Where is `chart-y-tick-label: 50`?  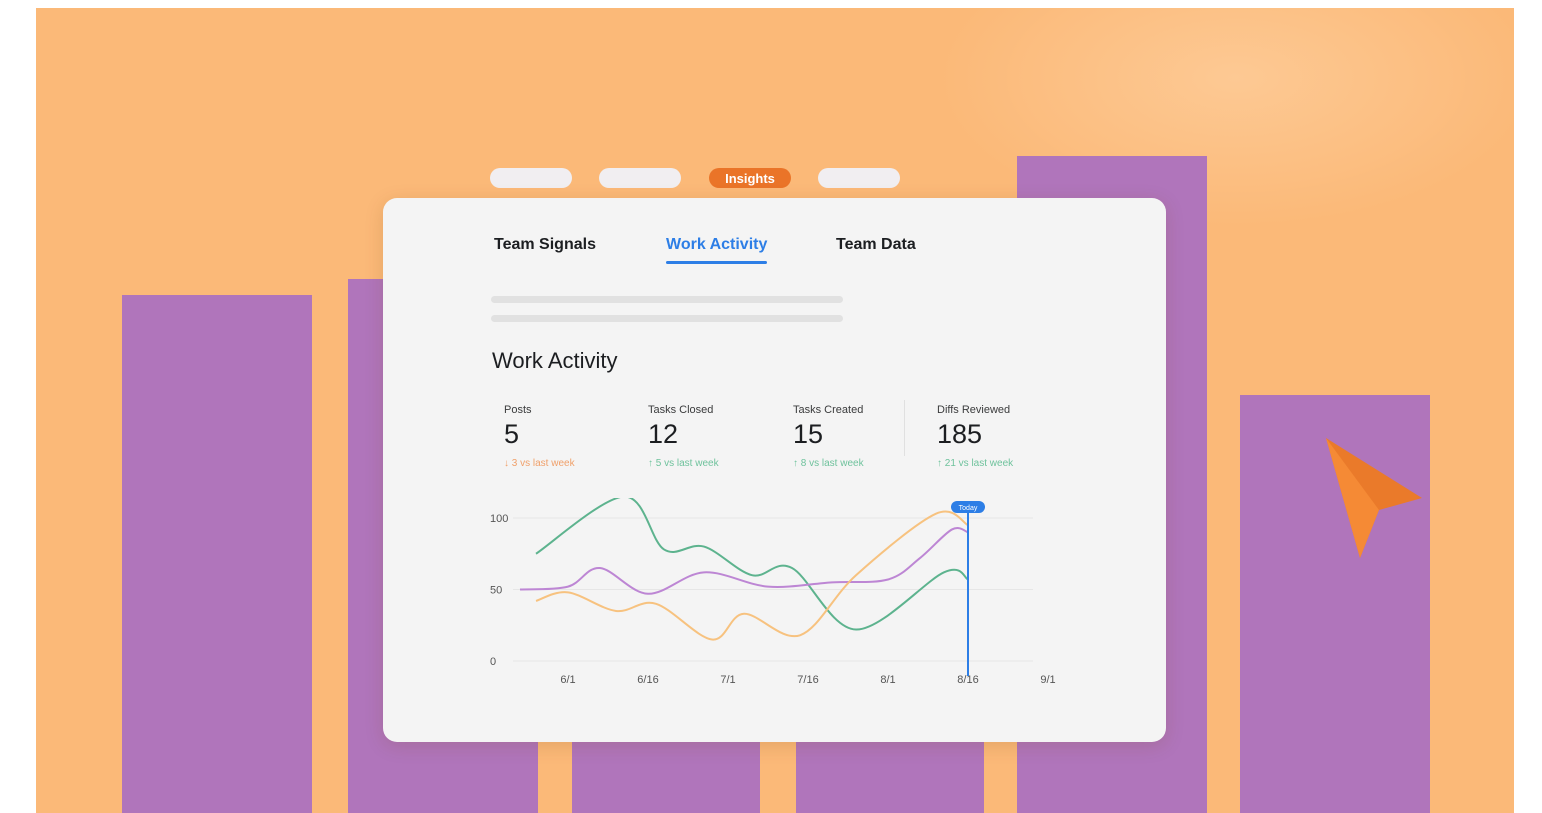
chart-y-tick-label: 50 is located at coordinates (496, 591).